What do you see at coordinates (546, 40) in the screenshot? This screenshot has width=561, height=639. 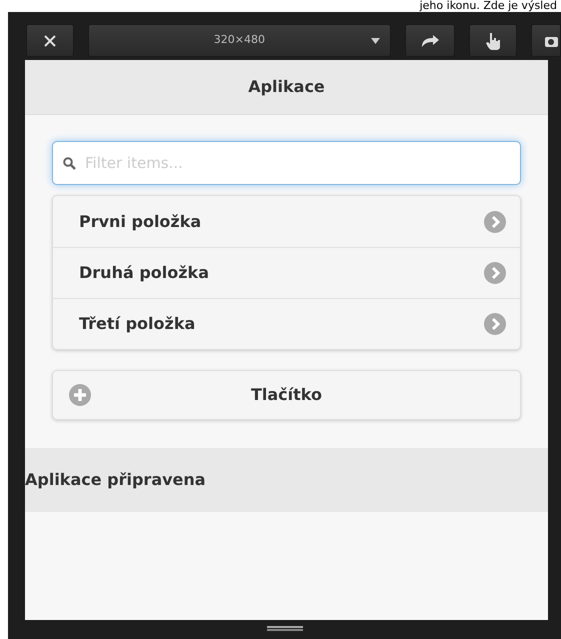 I see `camera-button` at bounding box center [546, 40].